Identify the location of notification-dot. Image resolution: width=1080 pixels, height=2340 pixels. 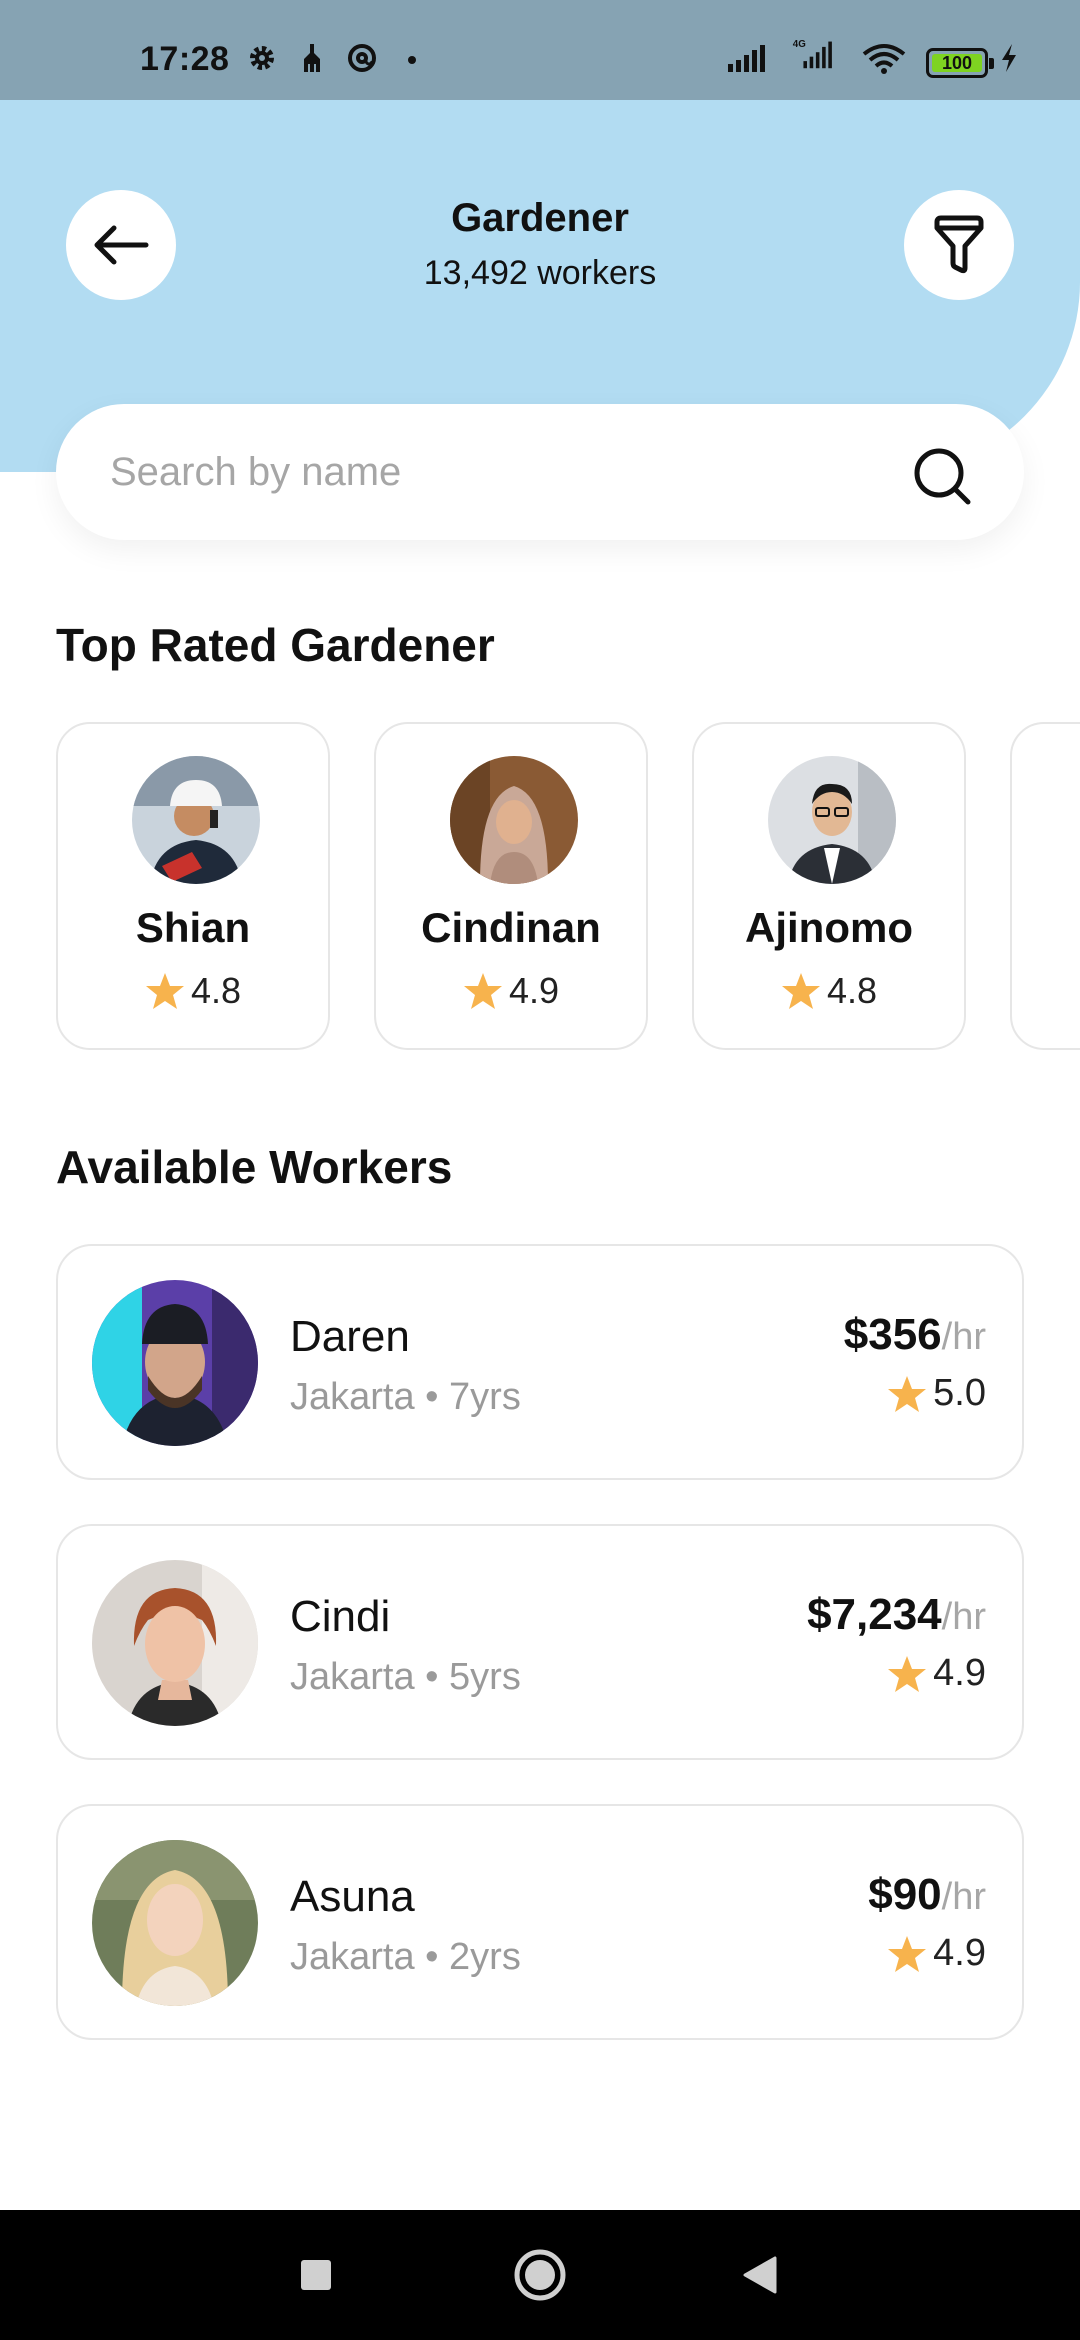
(412, 60).